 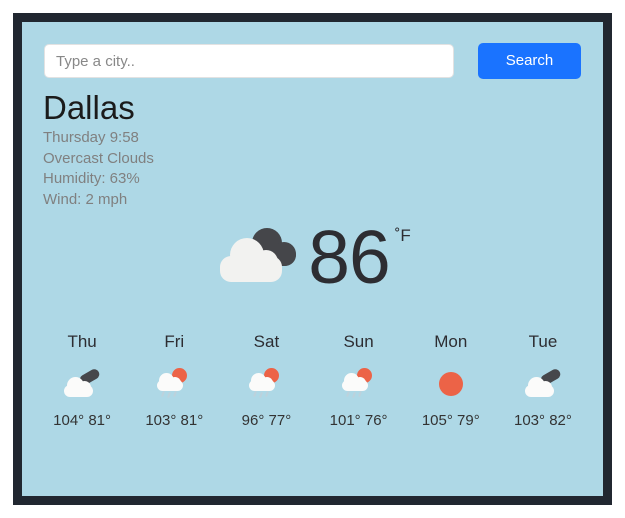 I want to click on forecast-day-label: Tue, so click(x=543, y=341).